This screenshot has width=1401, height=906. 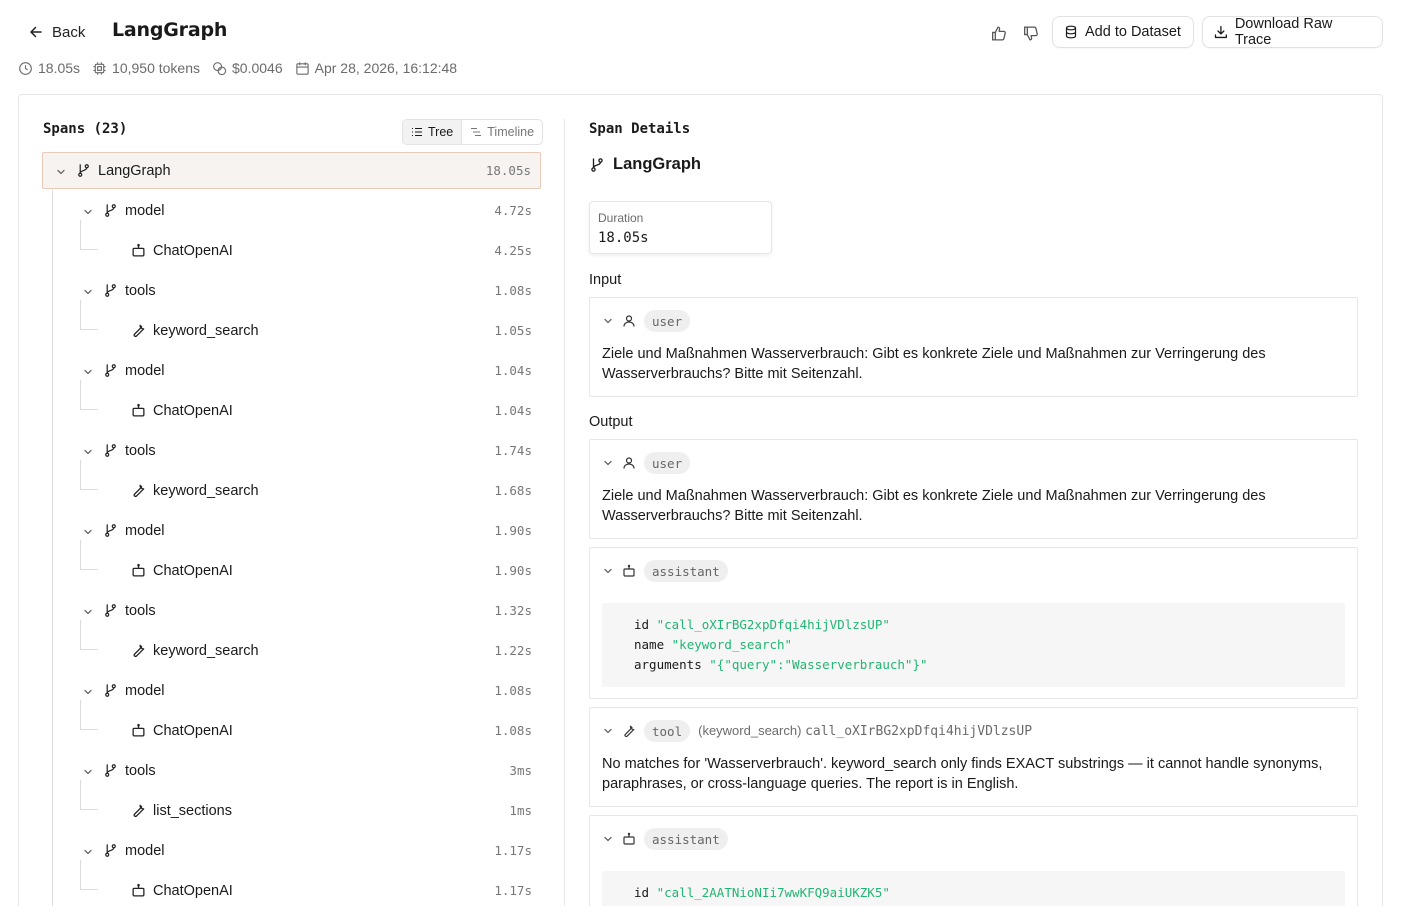 What do you see at coordinates (513, 490) in the screenshot?
I see `span-duration: 1.68s` at bounding box center [513, 490].